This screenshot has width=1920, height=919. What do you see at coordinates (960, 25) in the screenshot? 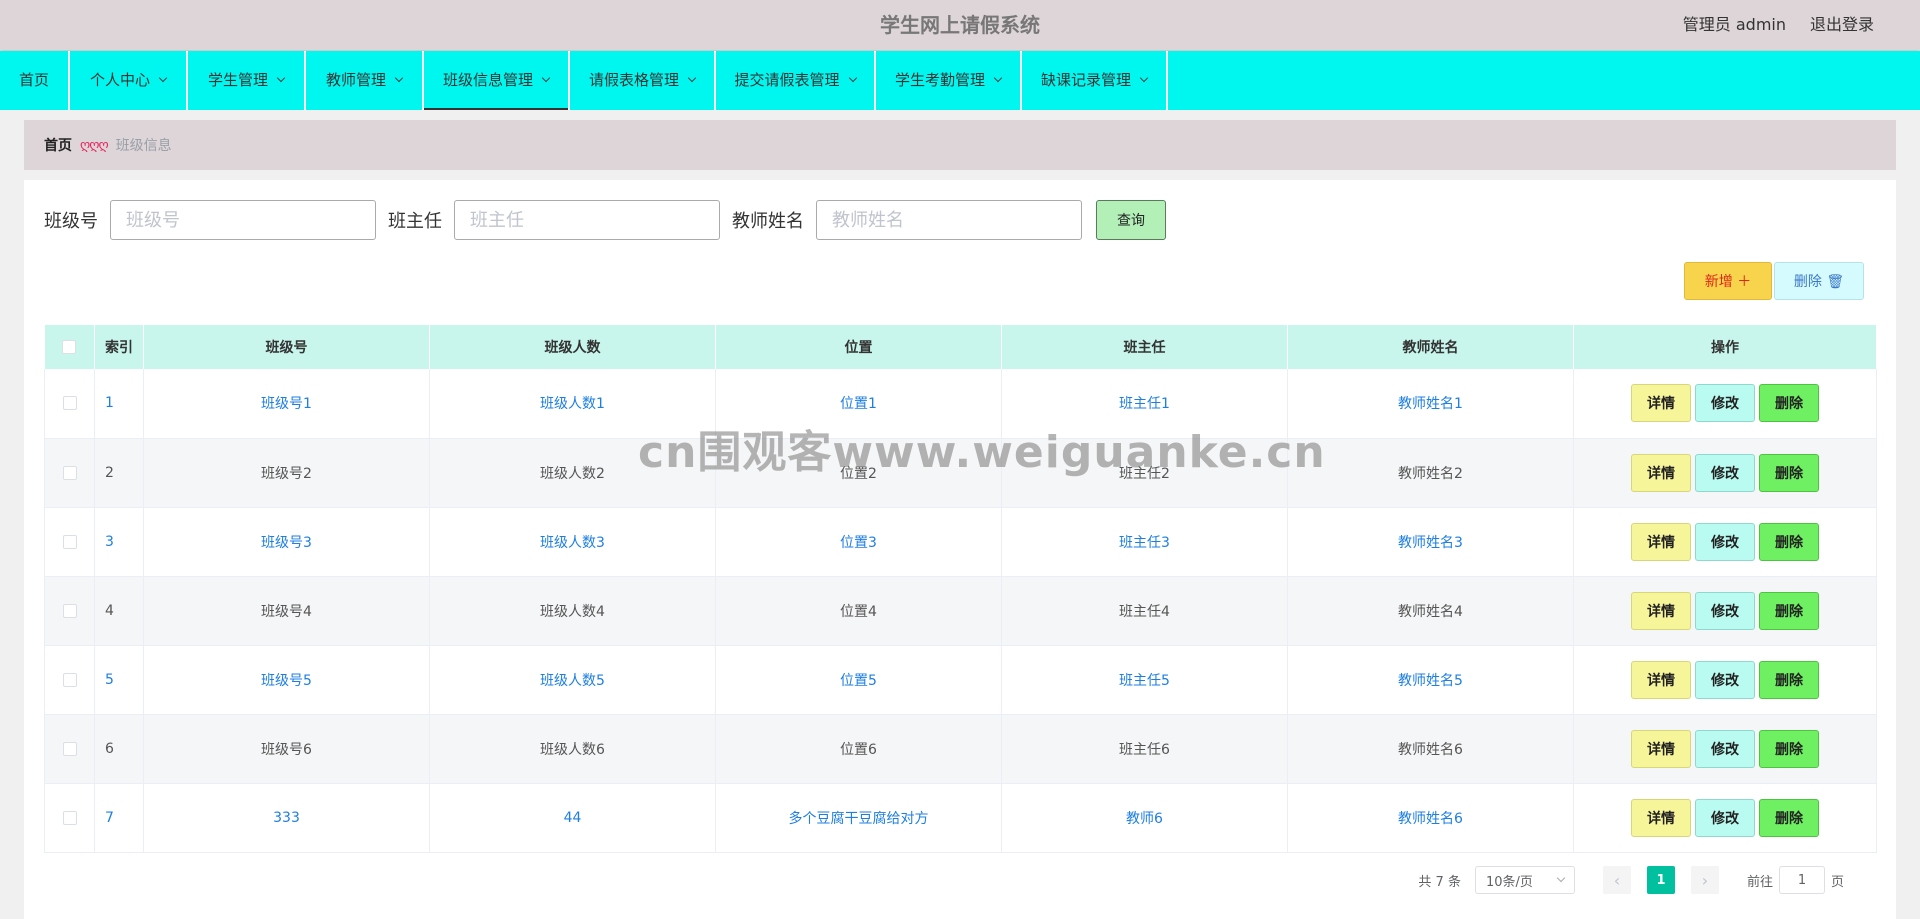
I see `app-title: 学生网上请假系统` at bounding box center [960, 25].